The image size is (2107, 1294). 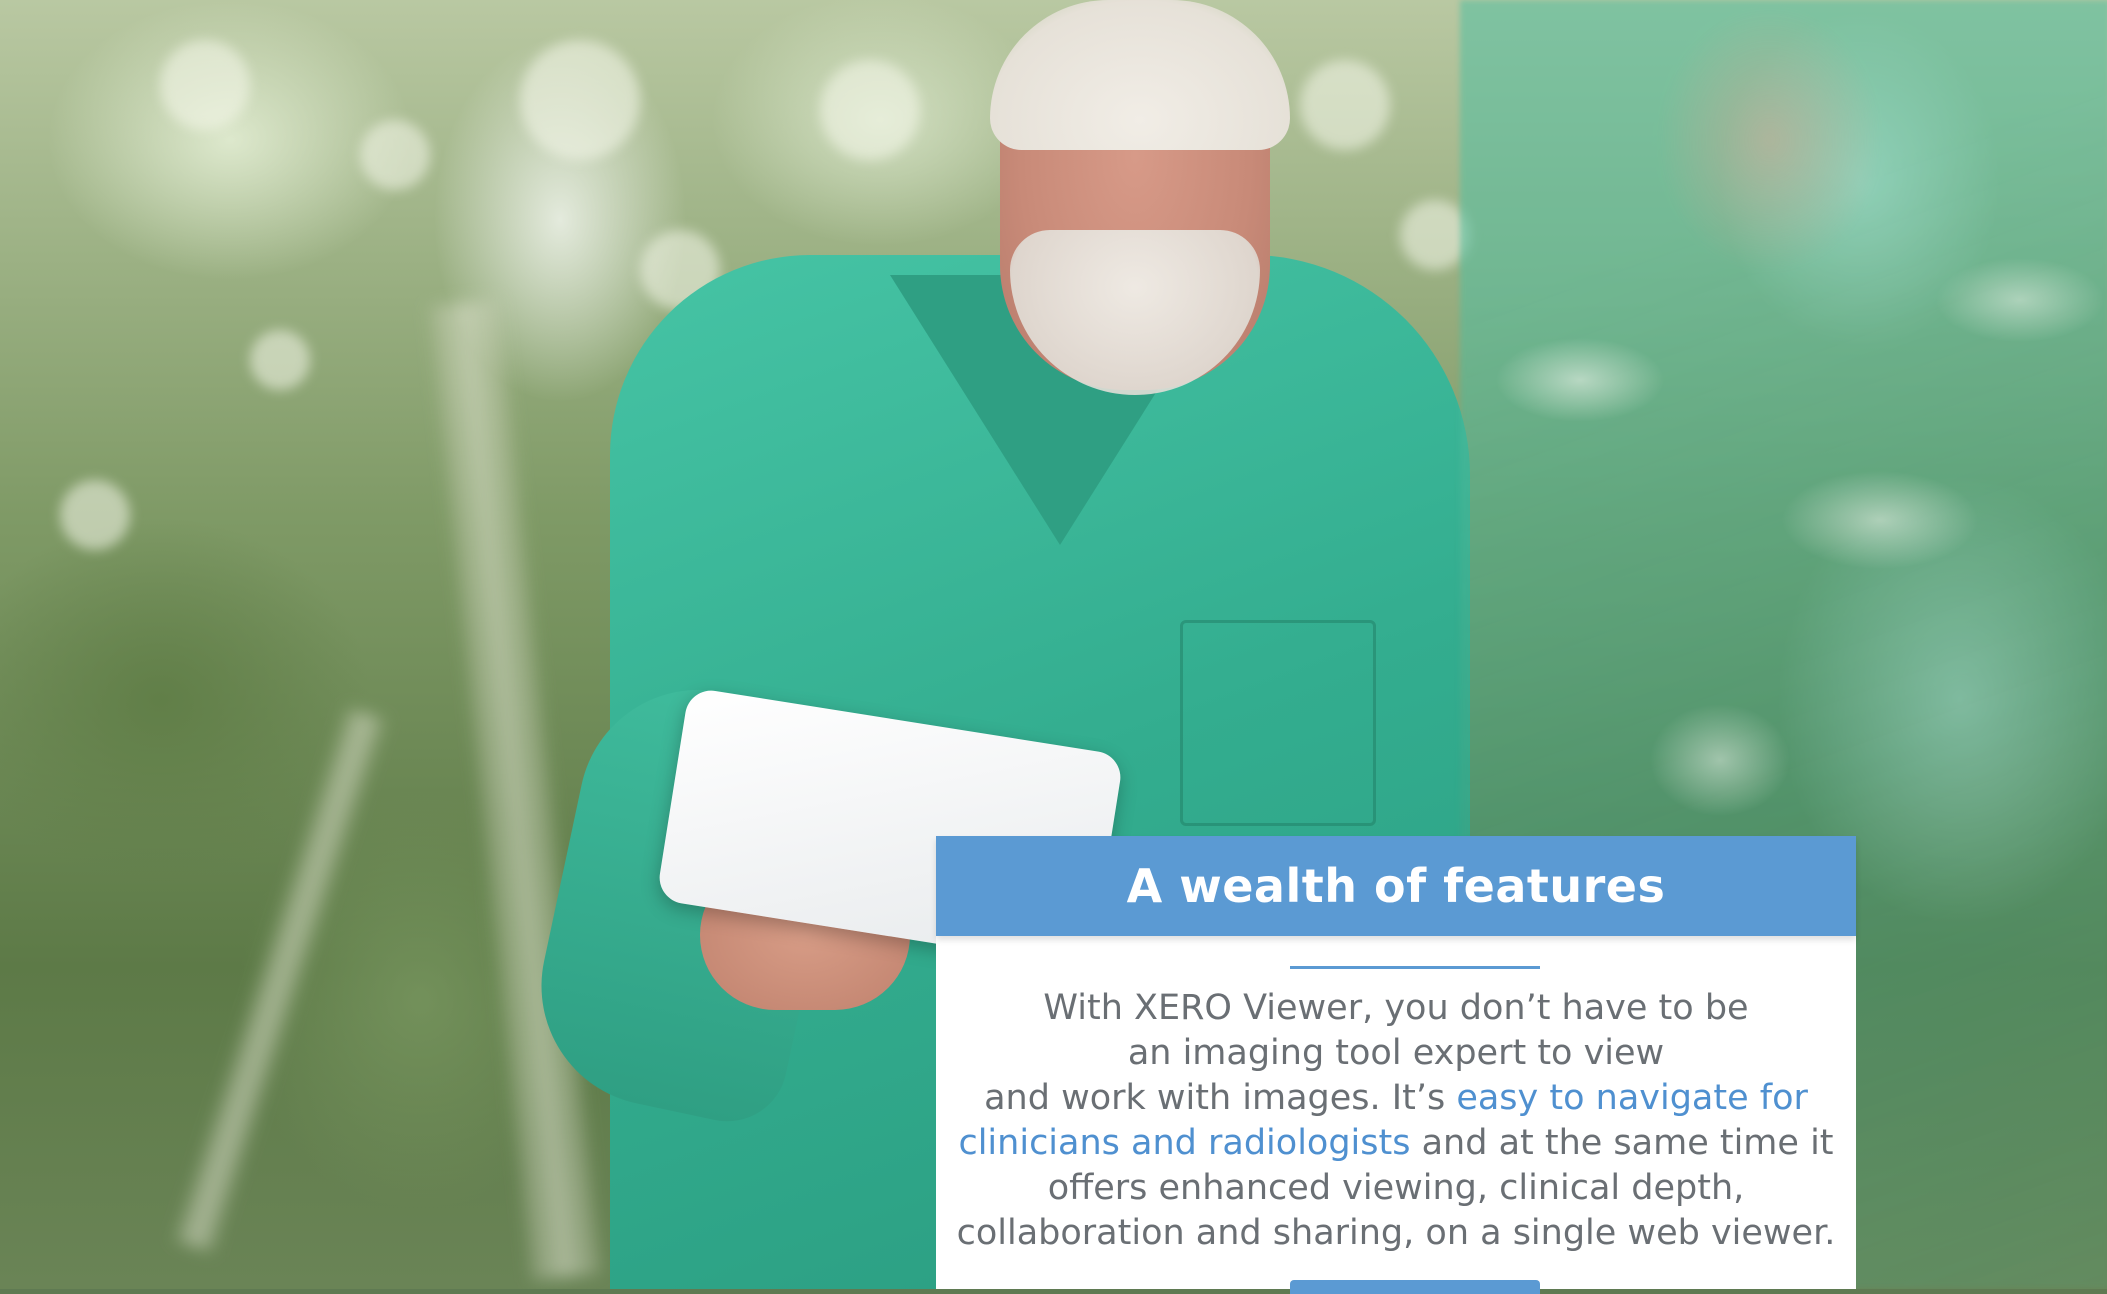 What do you see at coordinates (1415, 967) in the screenshot?
I see `title-divider` at bounding box center [1415, 967].